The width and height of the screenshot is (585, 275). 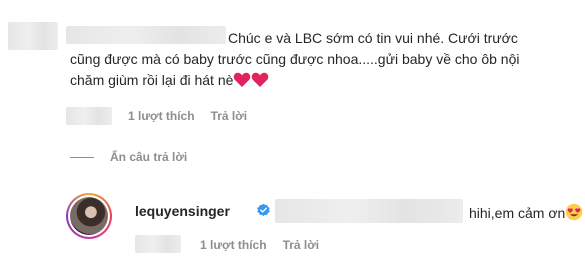 What do you see at coordinates (182, 211) in the screenshot?
I see `reply-username: lequyensinger` at bounding box center [182, 211].